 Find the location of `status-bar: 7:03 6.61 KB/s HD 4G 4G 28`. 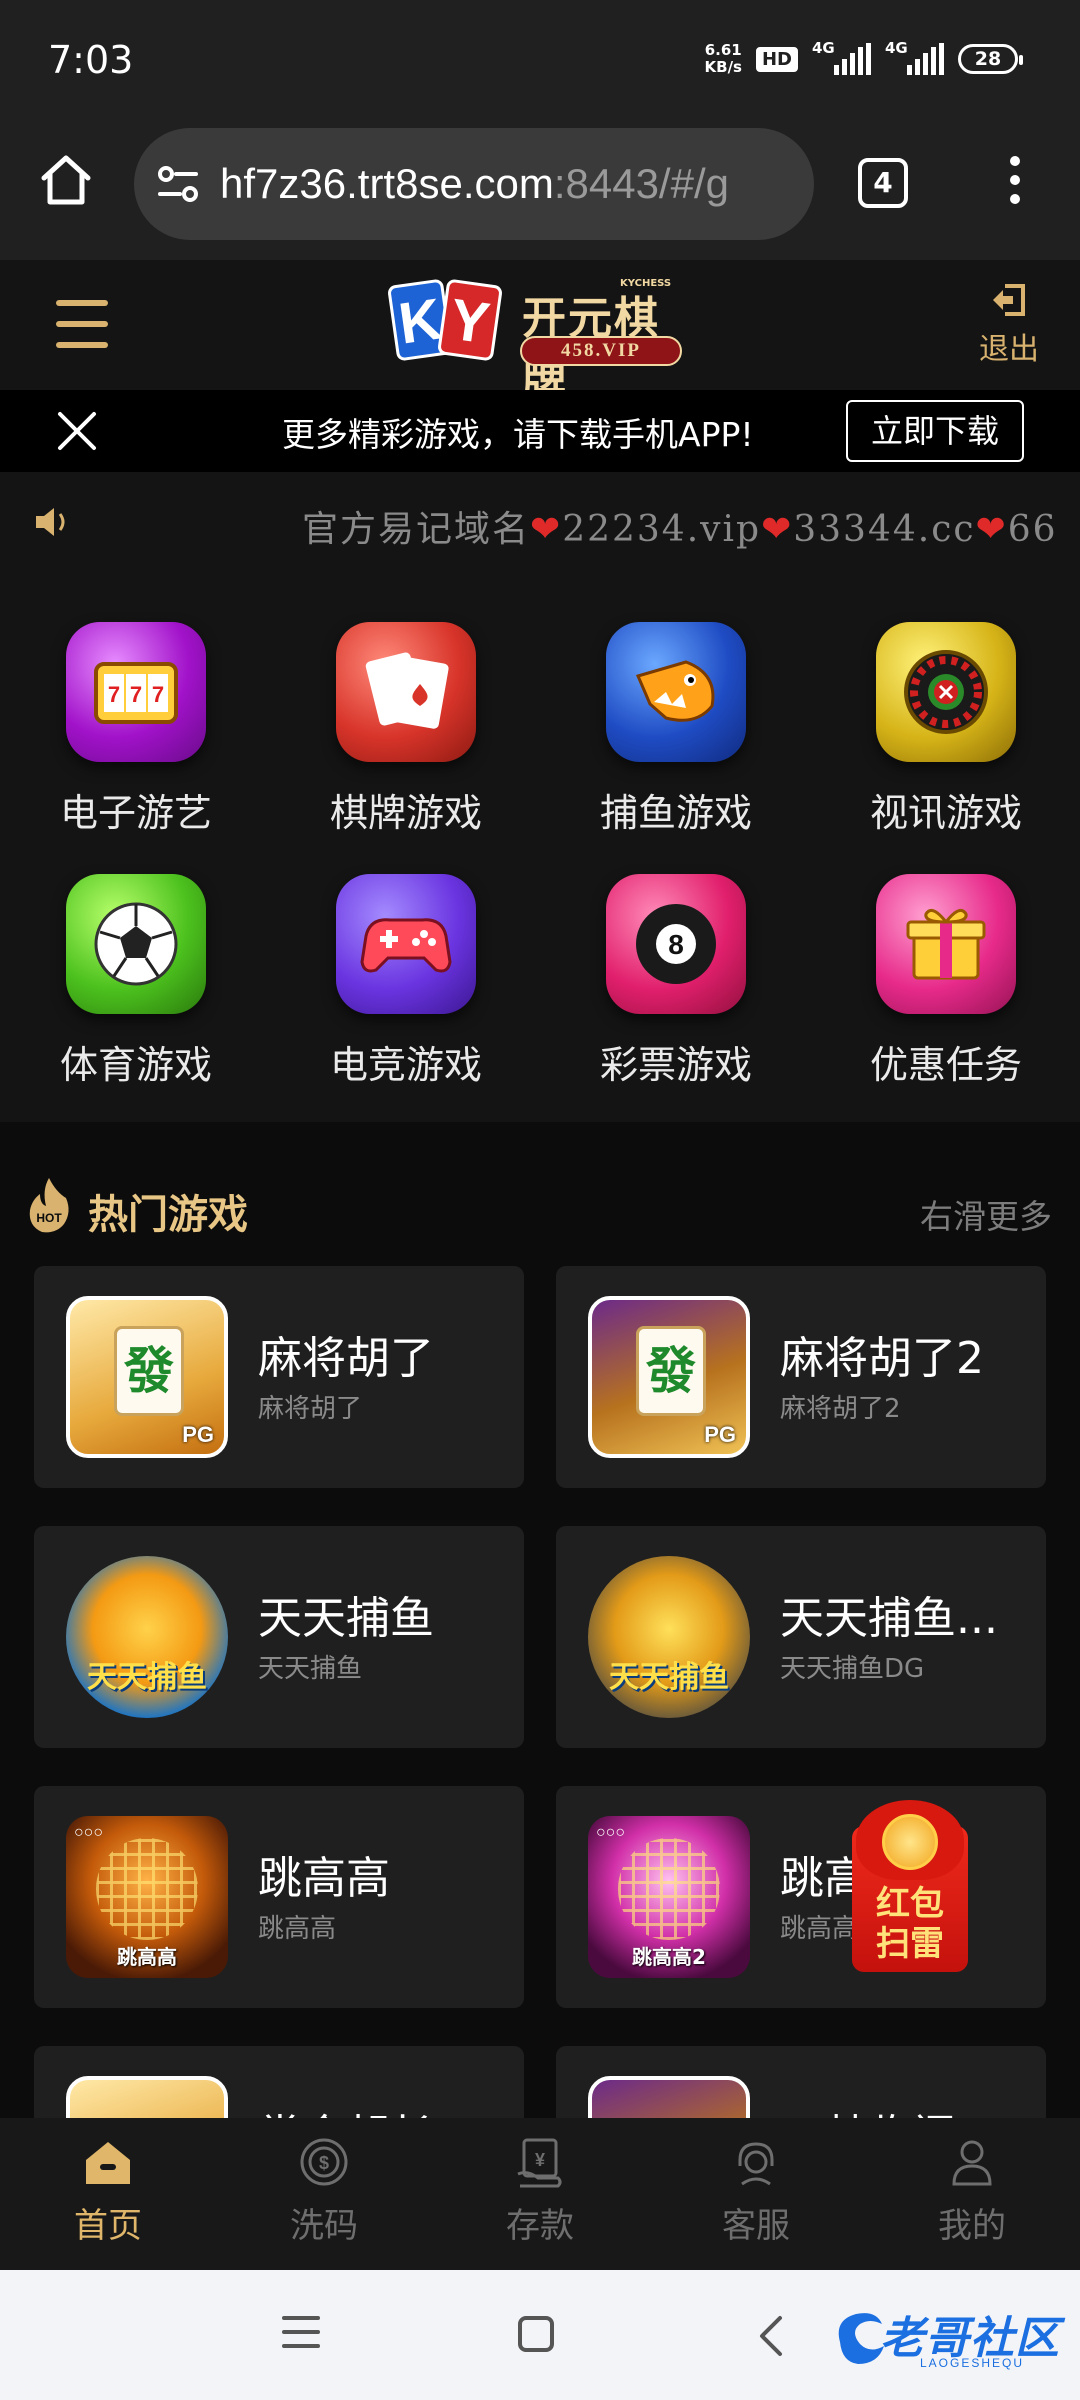

status-bar: 7:03 6.61 KB/s HD 4G 4G 28 is located at coordinates (540, 60).